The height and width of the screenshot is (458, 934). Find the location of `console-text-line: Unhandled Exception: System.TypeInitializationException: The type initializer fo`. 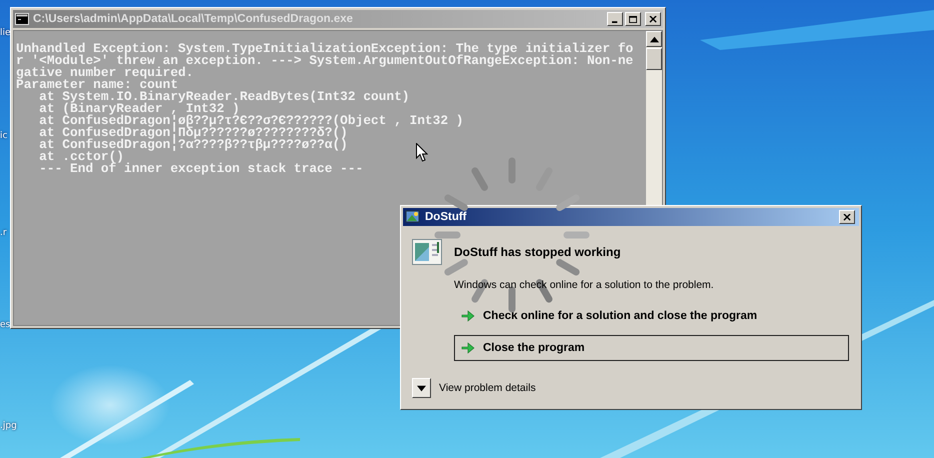

console-text-line: Unhandled Exception: System.TypeInitializationException: The type initializer fo is located at coordinates (325, 49).